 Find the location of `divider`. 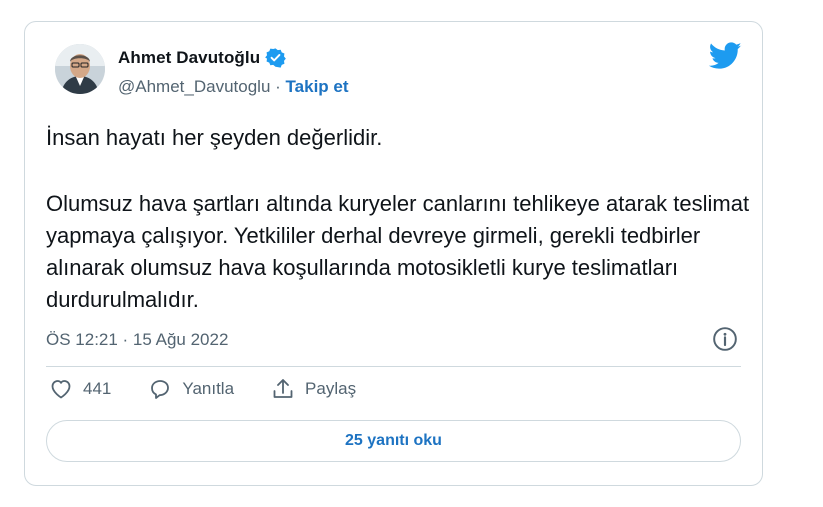

divider is located at coordinates (393, 366).